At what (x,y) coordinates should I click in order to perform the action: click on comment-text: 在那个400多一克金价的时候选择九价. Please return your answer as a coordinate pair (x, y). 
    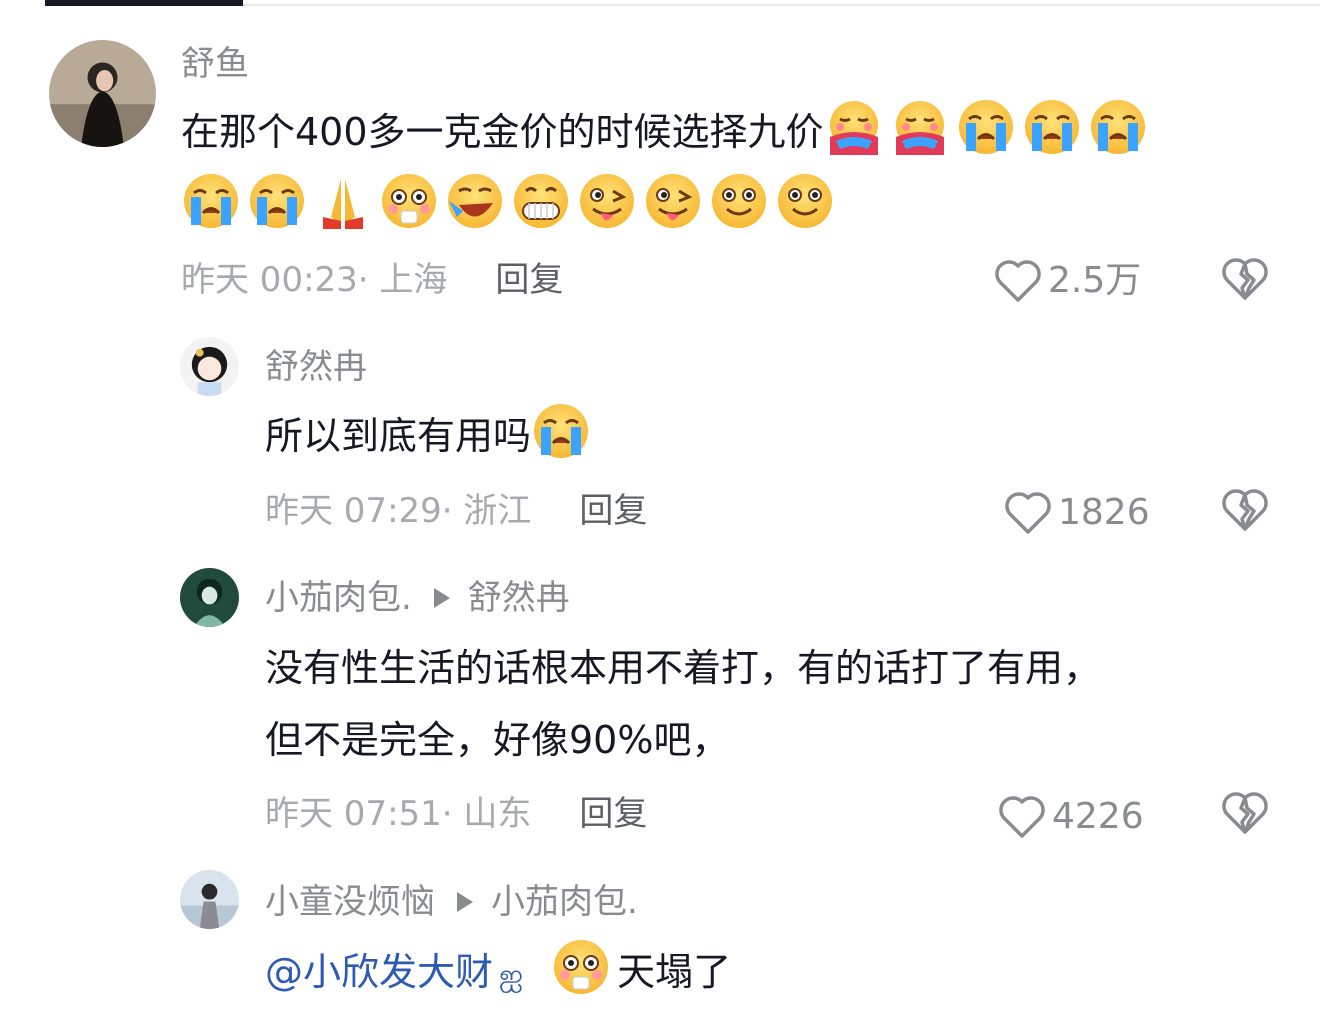
    Looking at the image, I should click on (667, 132).